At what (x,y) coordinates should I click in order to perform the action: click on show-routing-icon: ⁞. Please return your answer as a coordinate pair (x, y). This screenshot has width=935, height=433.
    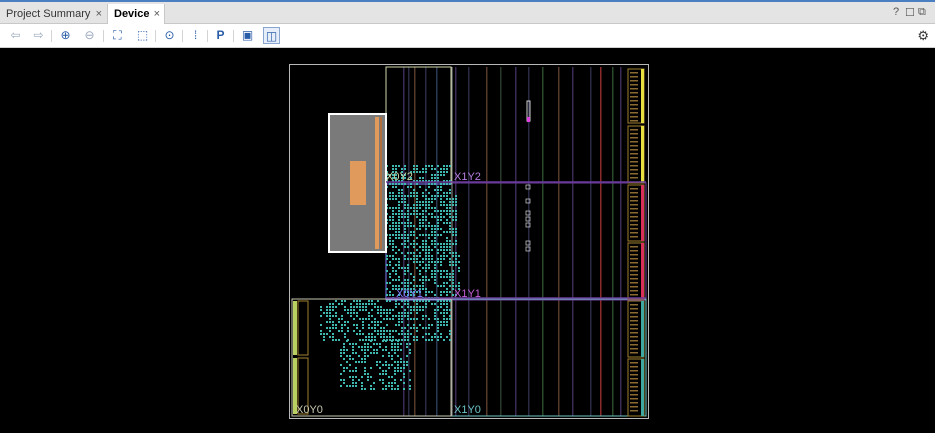
    Looking at the image, I should click on (195, 35).